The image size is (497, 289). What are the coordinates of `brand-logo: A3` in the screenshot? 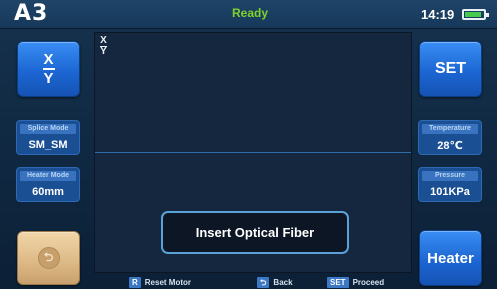 It's located at (31, 13).